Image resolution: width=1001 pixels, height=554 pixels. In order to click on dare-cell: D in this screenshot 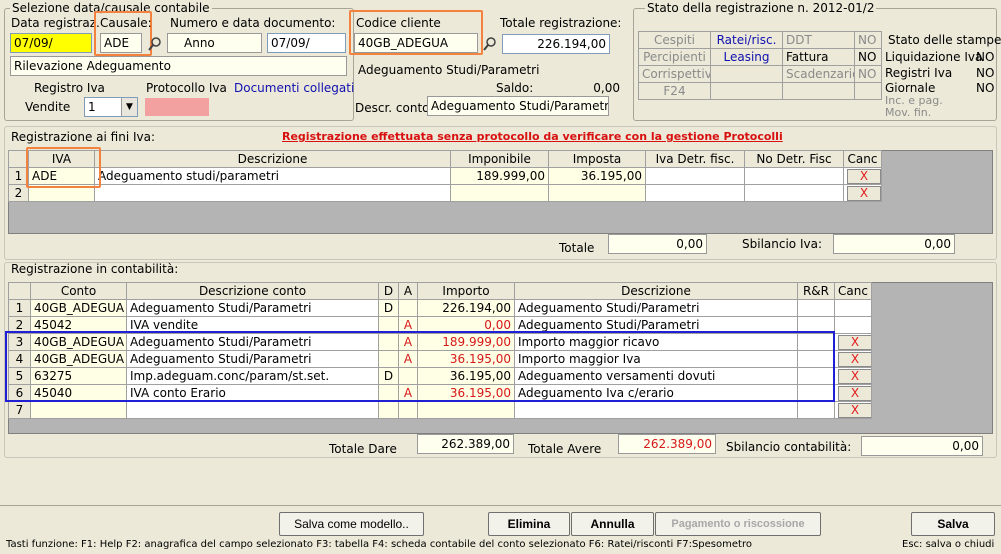, I will do `click(388, 308)`.